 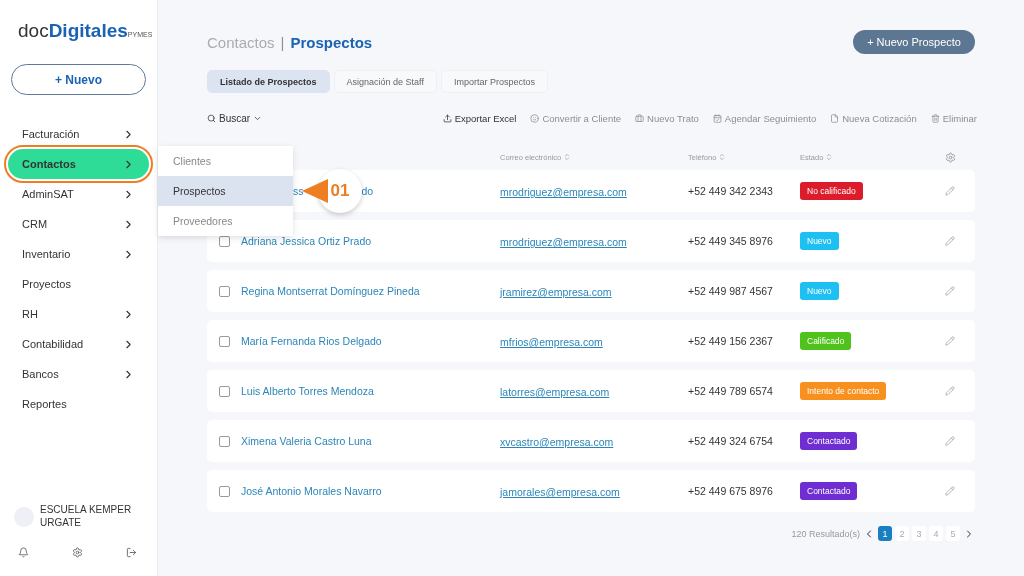 What do you see at coordinates (555, 392) in the screenshot?
I see `email-link: latorres@empresa.com` at bounding box center [555, 392].